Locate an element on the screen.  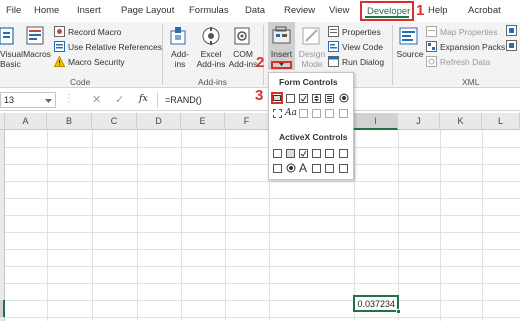
spin-control-icon is located at coordinates (329, 168).